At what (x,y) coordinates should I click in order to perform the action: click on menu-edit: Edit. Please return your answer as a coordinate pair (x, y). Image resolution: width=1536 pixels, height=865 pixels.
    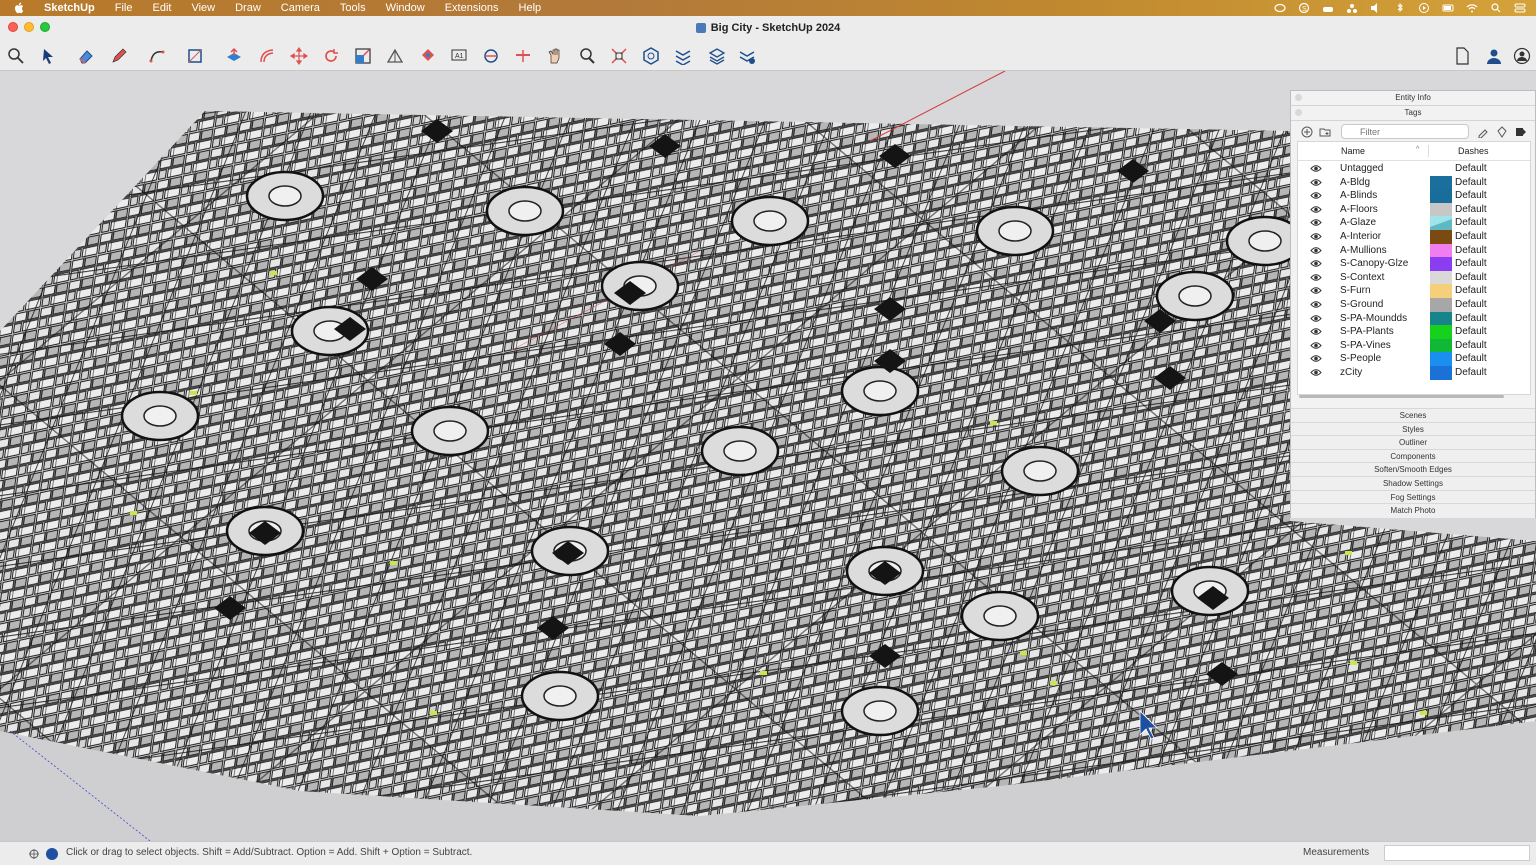
    Looking at the image, I should click on (161, 8).